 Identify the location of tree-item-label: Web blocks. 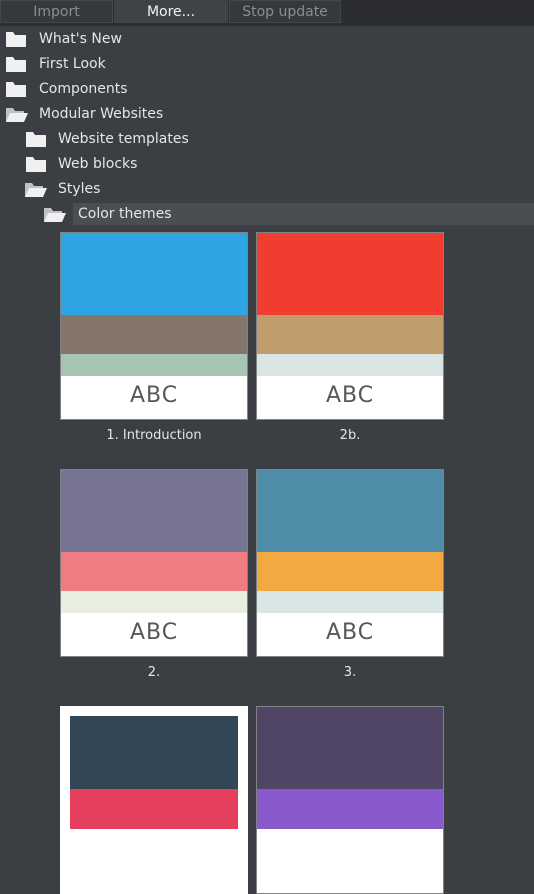
(98, 164).